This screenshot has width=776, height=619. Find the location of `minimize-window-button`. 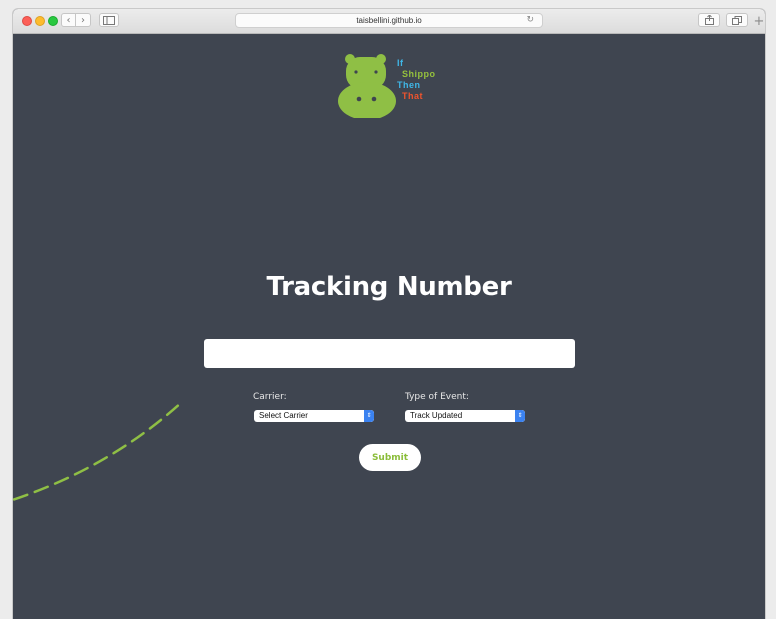

minimize-window-button is located at coordinates (40, 21).